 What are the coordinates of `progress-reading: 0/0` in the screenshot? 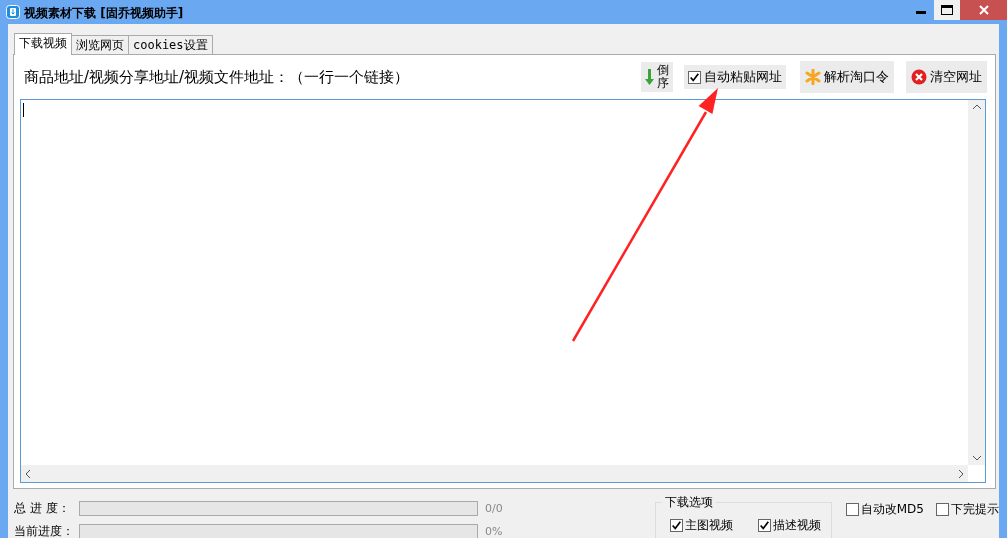 It's located at (494, 508).